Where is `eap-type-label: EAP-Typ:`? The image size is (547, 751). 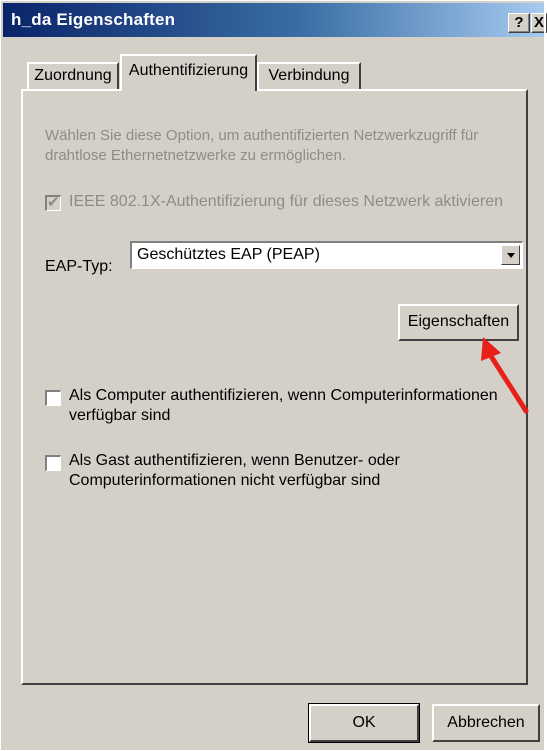 eap-type-label: EAP-Typ: is located at coordinates (79, 266).